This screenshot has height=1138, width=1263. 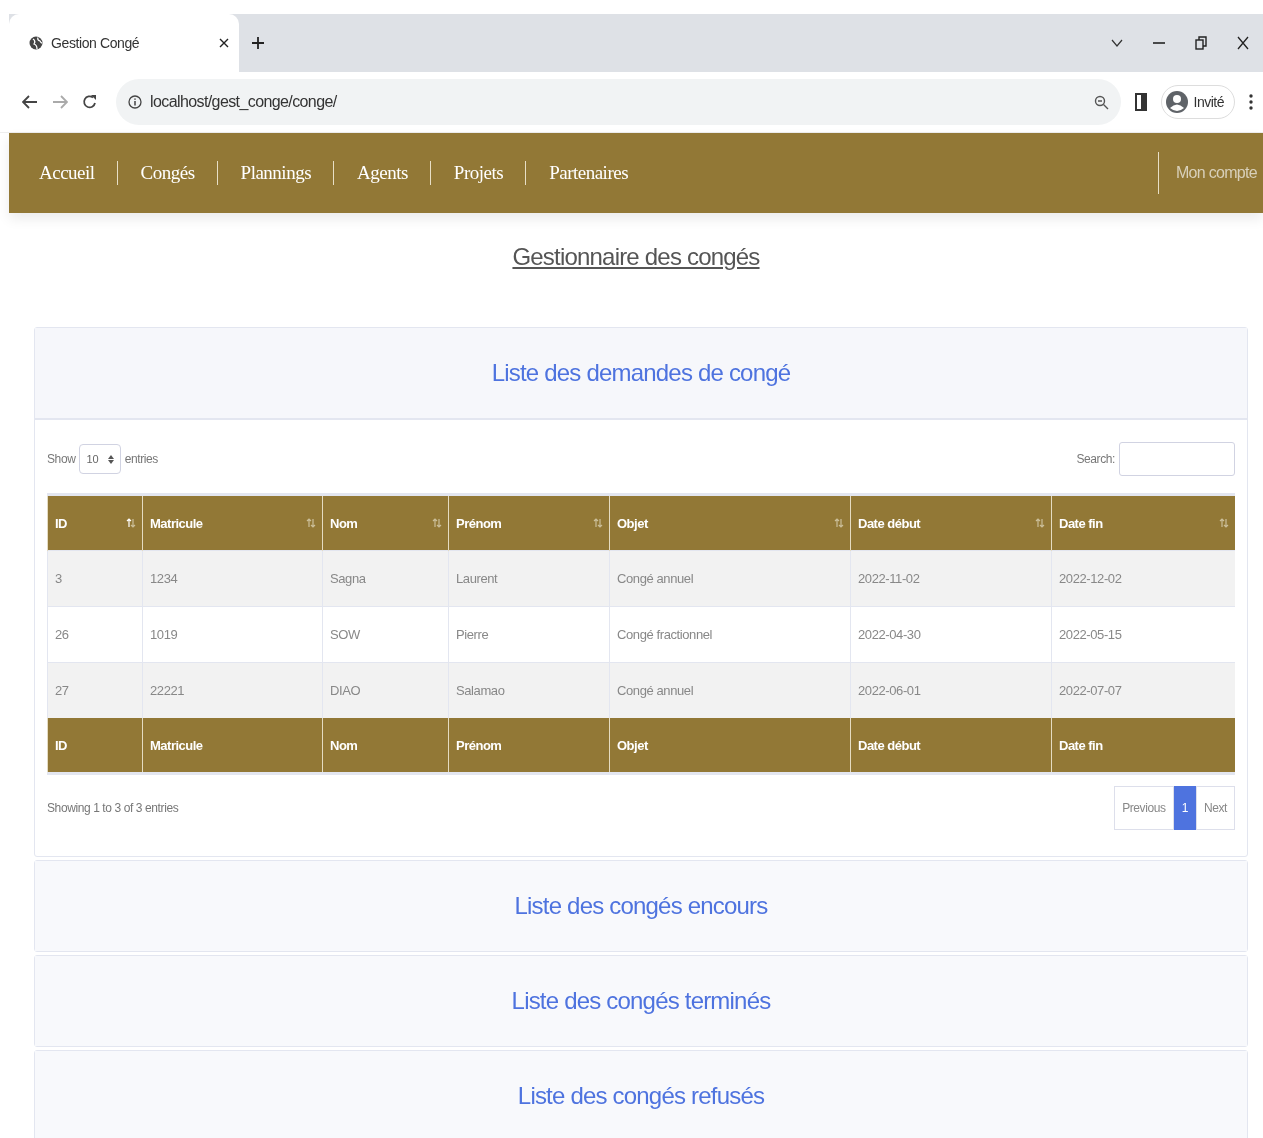 What do you see at coordinates (232, 690) in the screenshot?
I see `table-cell: 22221` at bounding box center [232, 690].